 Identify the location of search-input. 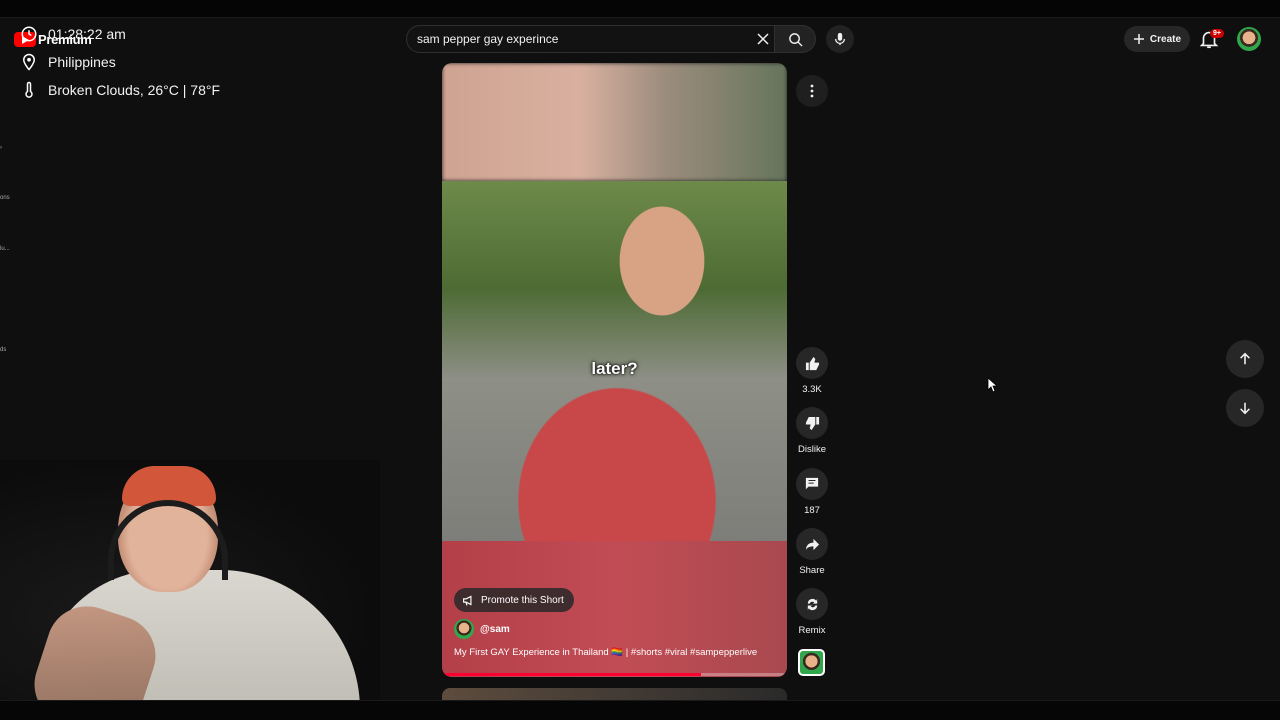
(583, 39).